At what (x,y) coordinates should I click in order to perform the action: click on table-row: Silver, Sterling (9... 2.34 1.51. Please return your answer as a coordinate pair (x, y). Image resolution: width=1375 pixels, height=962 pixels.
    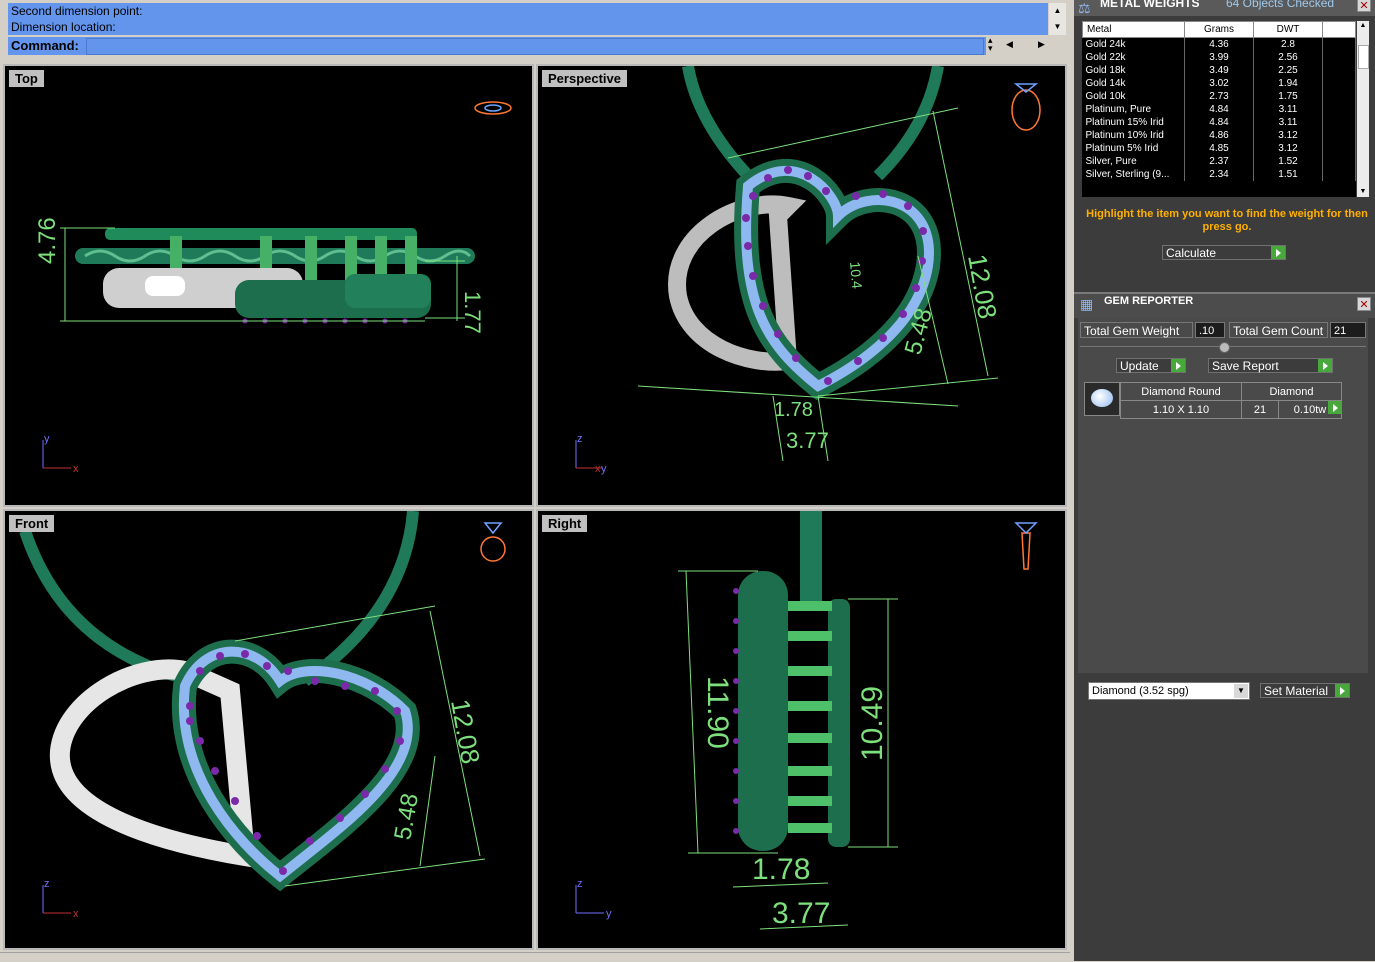
    Looking at the image, I should click on (1219, 174).